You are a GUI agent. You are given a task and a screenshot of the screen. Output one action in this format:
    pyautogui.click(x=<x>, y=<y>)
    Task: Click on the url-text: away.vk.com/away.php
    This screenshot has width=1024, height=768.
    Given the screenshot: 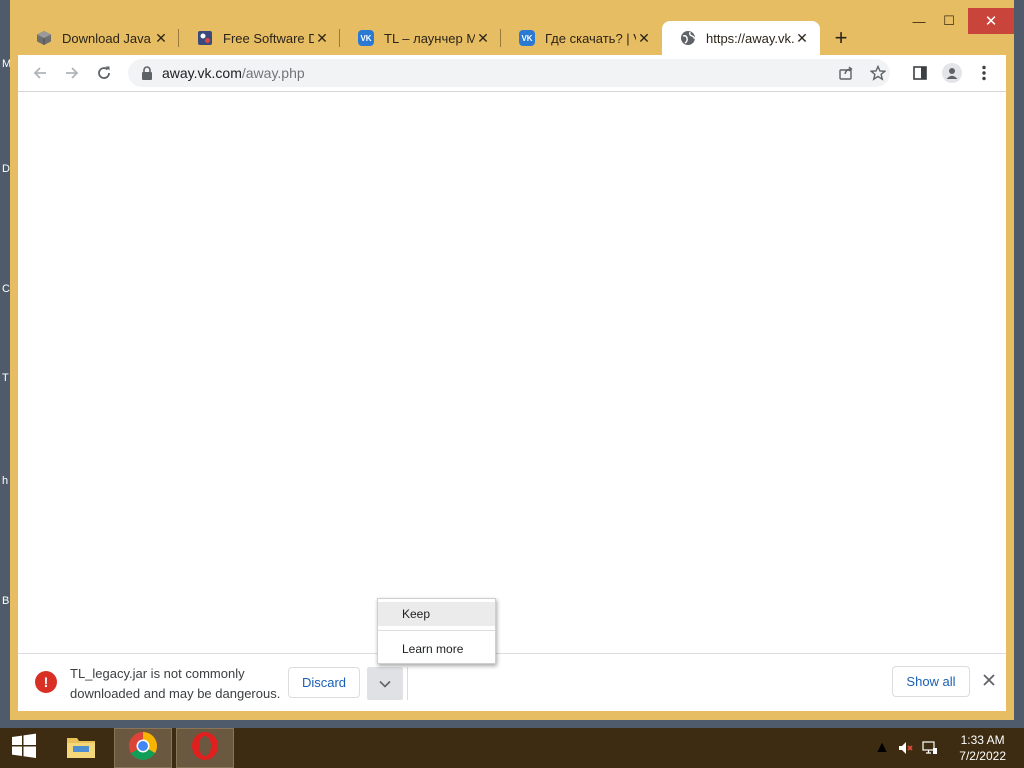 What is the action you would take?
    pyautogui.click(x=233, y=73)
    